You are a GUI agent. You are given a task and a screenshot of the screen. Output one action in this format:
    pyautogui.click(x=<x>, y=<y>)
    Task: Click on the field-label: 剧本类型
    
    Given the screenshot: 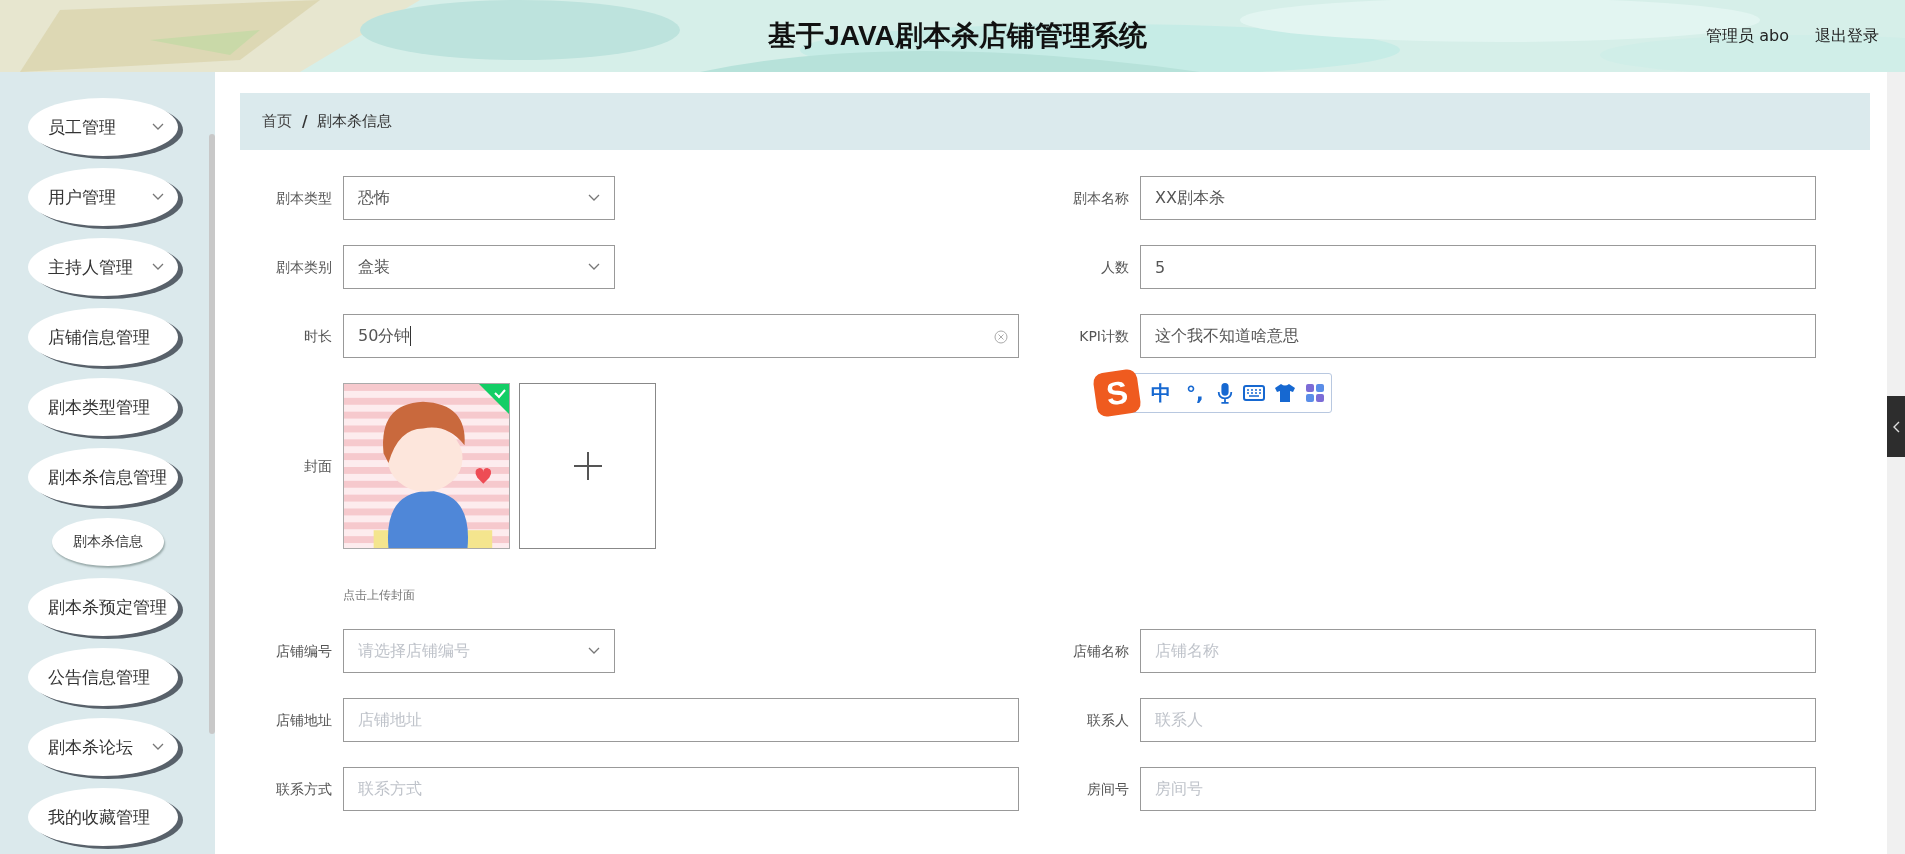 What is the action you would take?
    pyautogui.click(x=303, y=198)
    